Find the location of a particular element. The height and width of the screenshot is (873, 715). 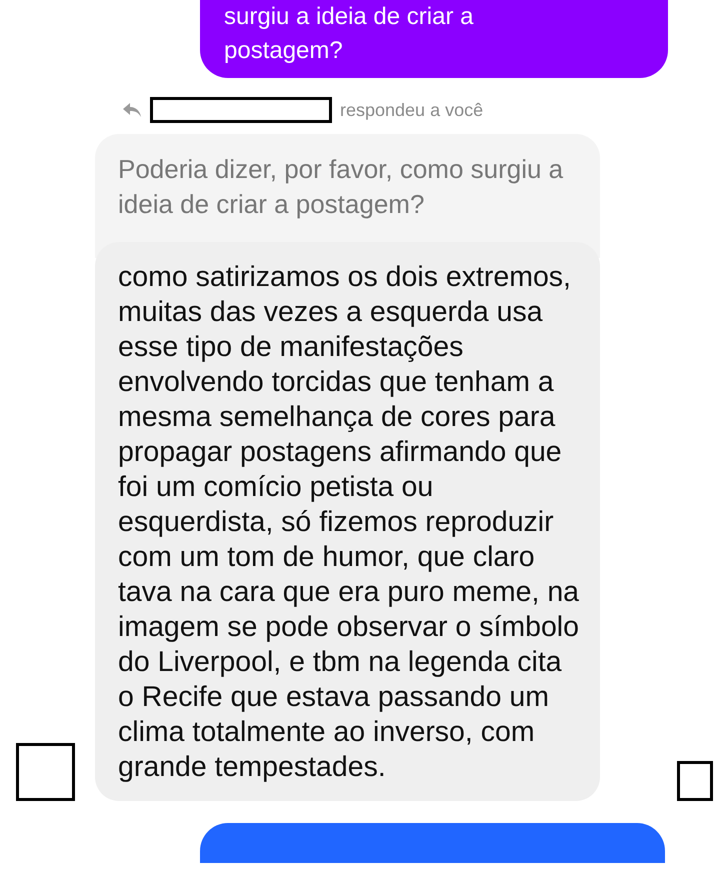

reply-label: respondeu a você is located at coordinates (412, 110).